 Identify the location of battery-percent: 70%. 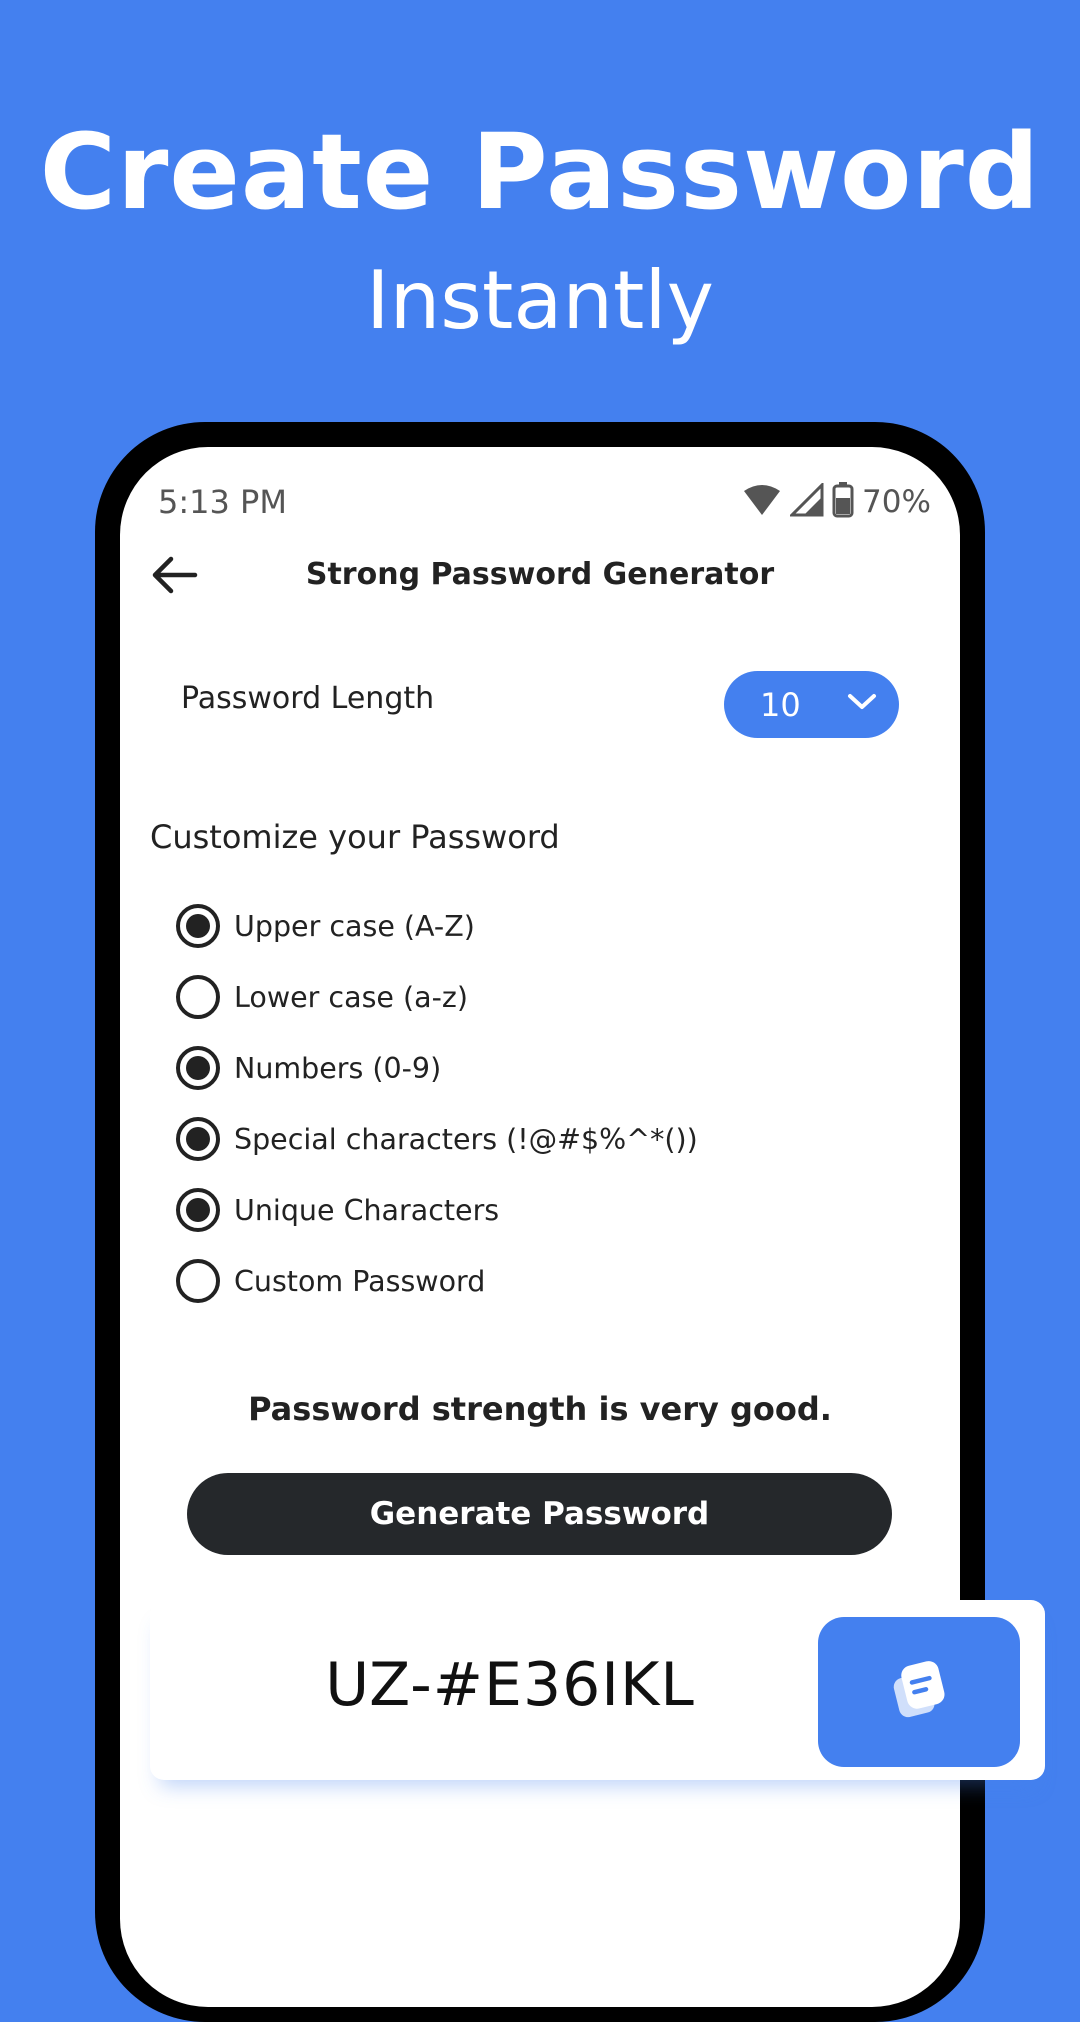
(896, 502).